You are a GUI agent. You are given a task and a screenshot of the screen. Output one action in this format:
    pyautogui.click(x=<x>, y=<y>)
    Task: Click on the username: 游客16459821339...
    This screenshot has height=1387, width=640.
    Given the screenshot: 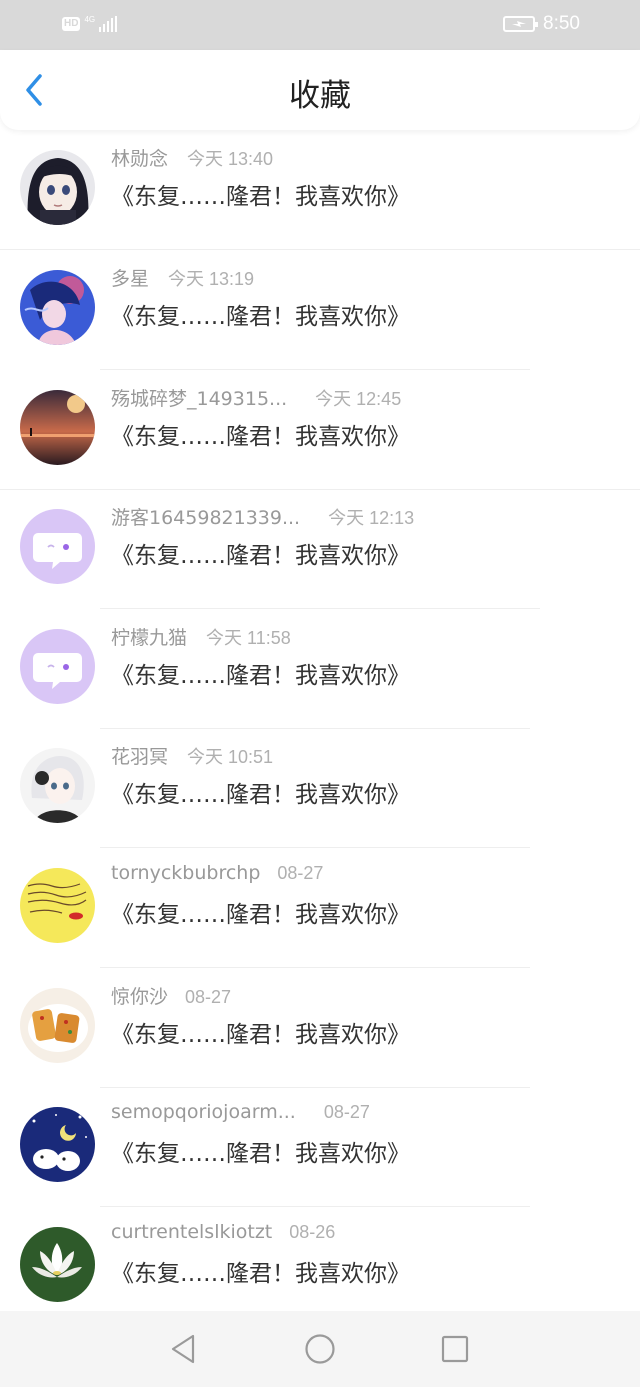 What is the action you would take?
    pyautogui.click(x=205, y=516)
    